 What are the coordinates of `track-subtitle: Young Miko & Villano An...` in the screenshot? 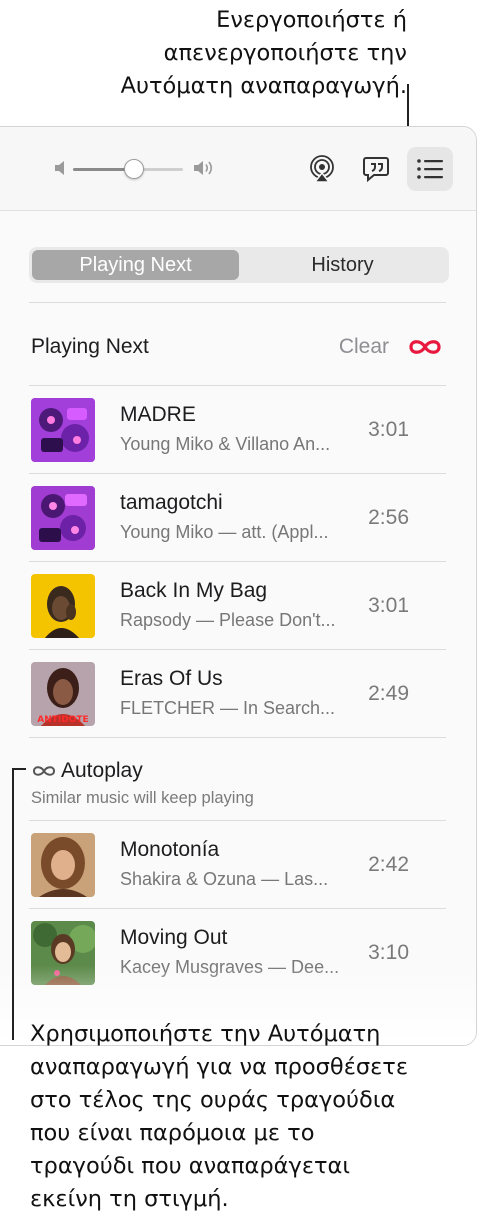 It's located at (225, 444).